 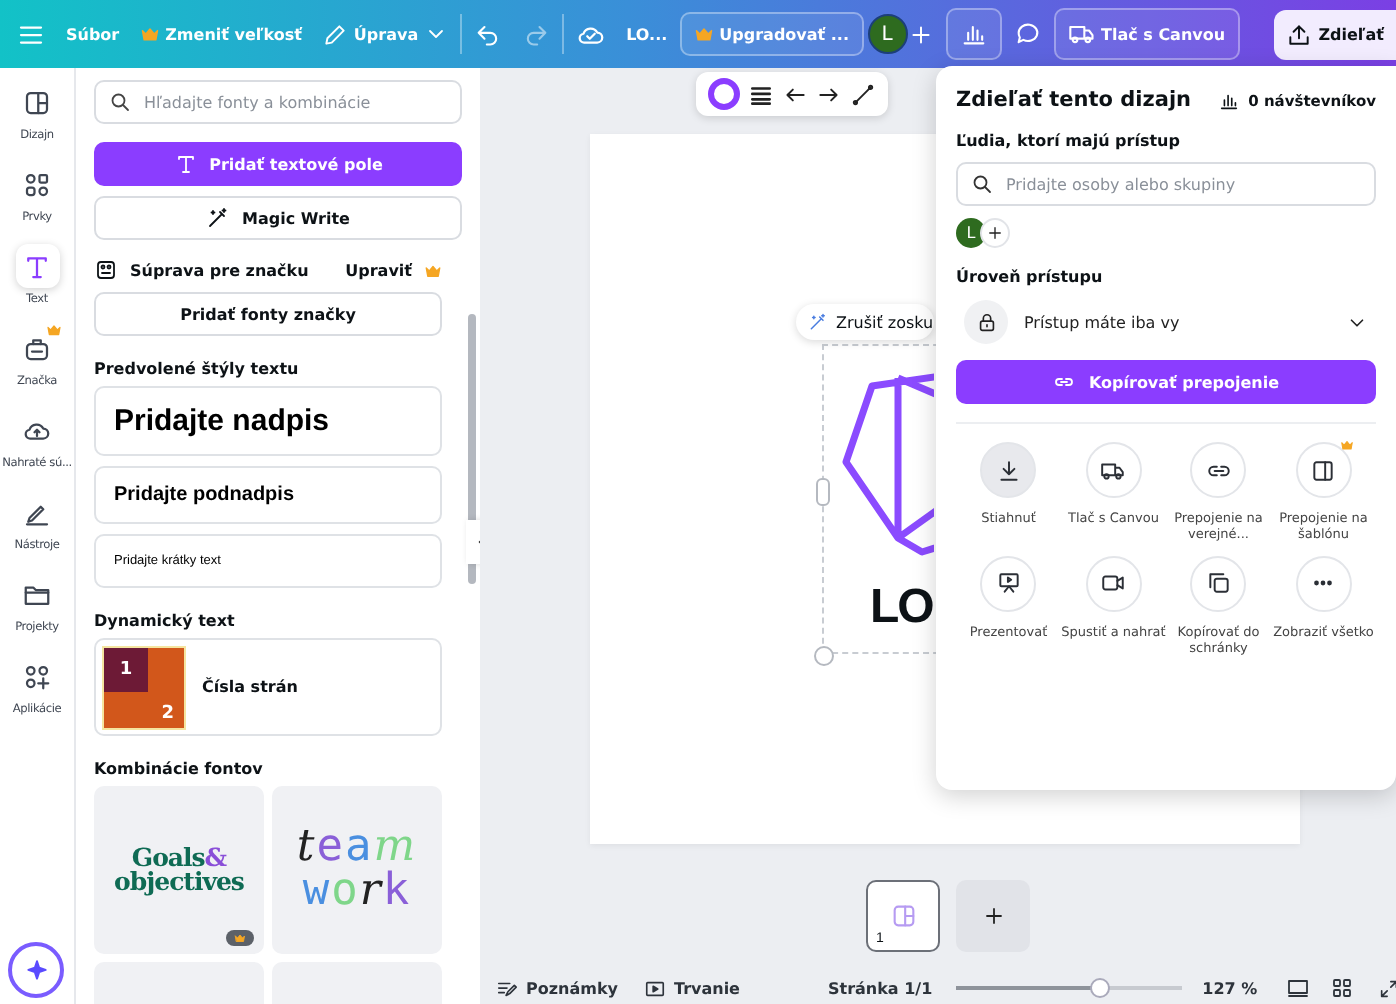 I want to click on truck-icon, so click(x=1081, y=34).